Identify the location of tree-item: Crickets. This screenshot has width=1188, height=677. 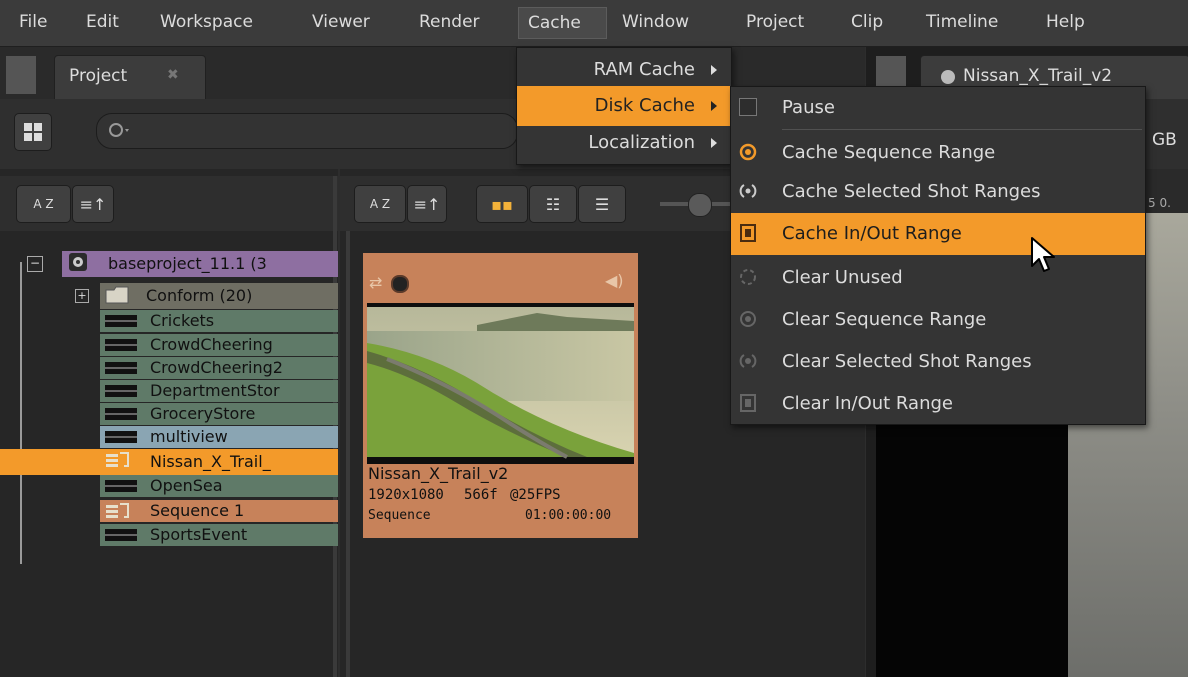
(219, 321).